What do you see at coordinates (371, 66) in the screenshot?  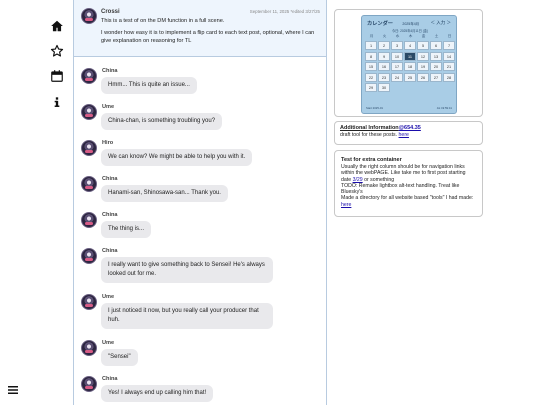 I see `calendar-day: 15` at bounding box center [371, 66].